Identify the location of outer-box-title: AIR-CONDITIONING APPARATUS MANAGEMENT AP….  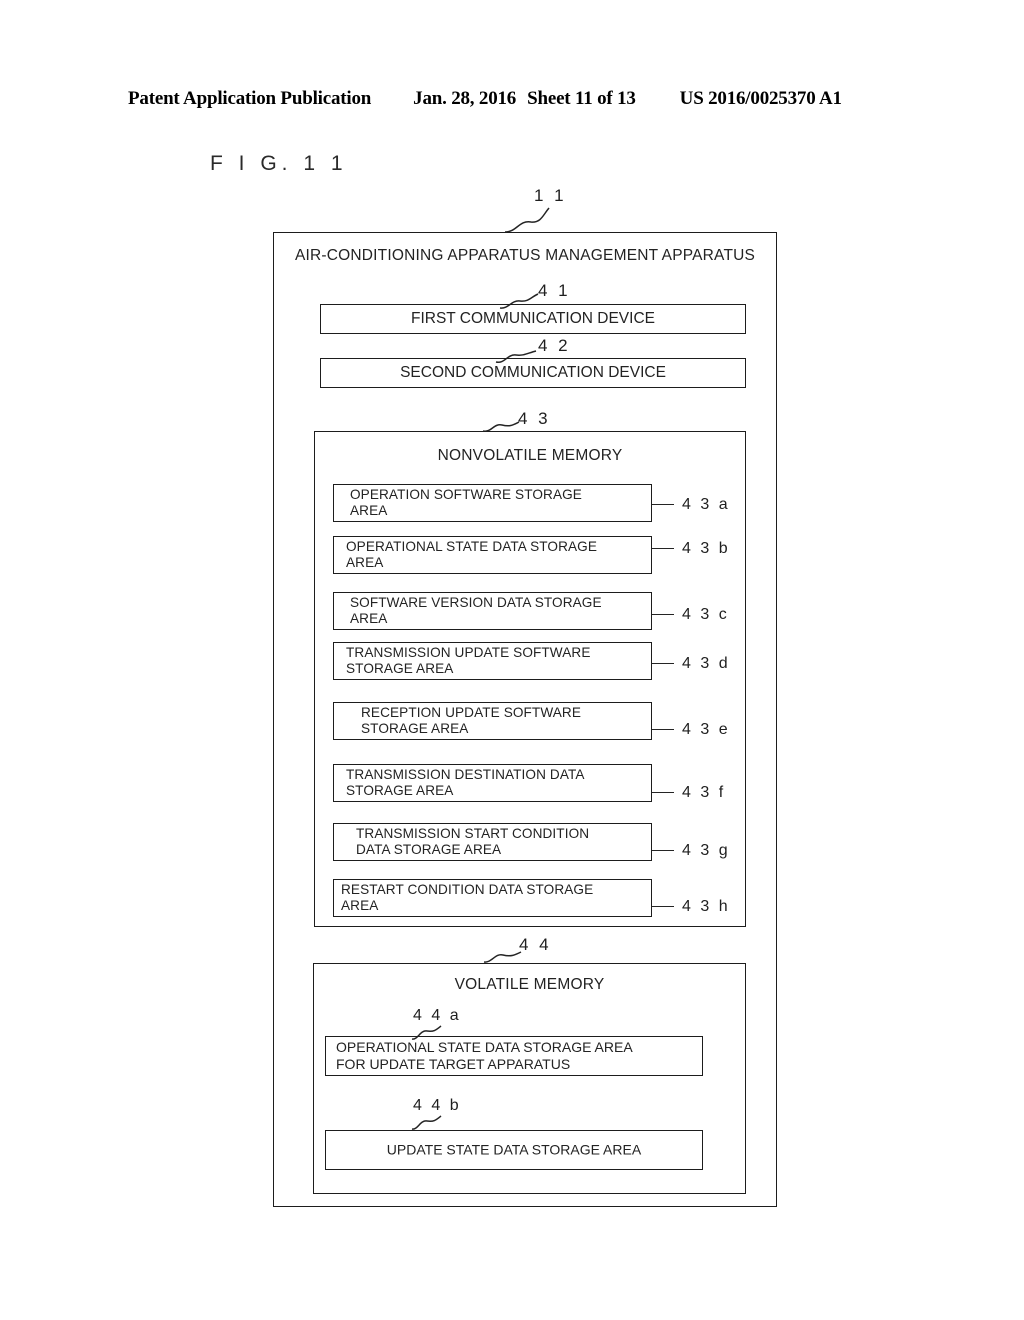
(525, 255).